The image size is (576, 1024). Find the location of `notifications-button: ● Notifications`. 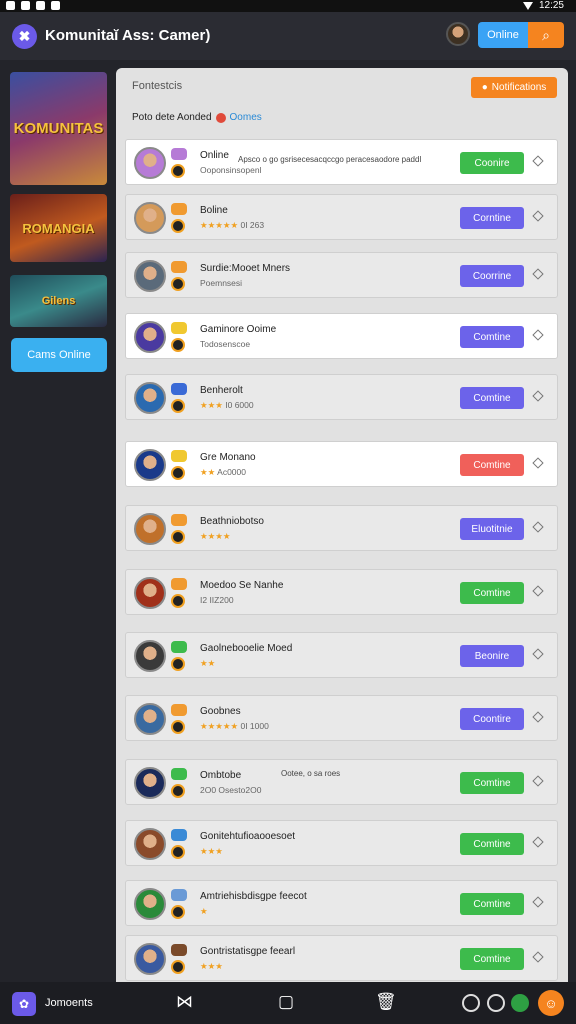

notifications-button: ● Notifications is located at coordinates (514, 87).